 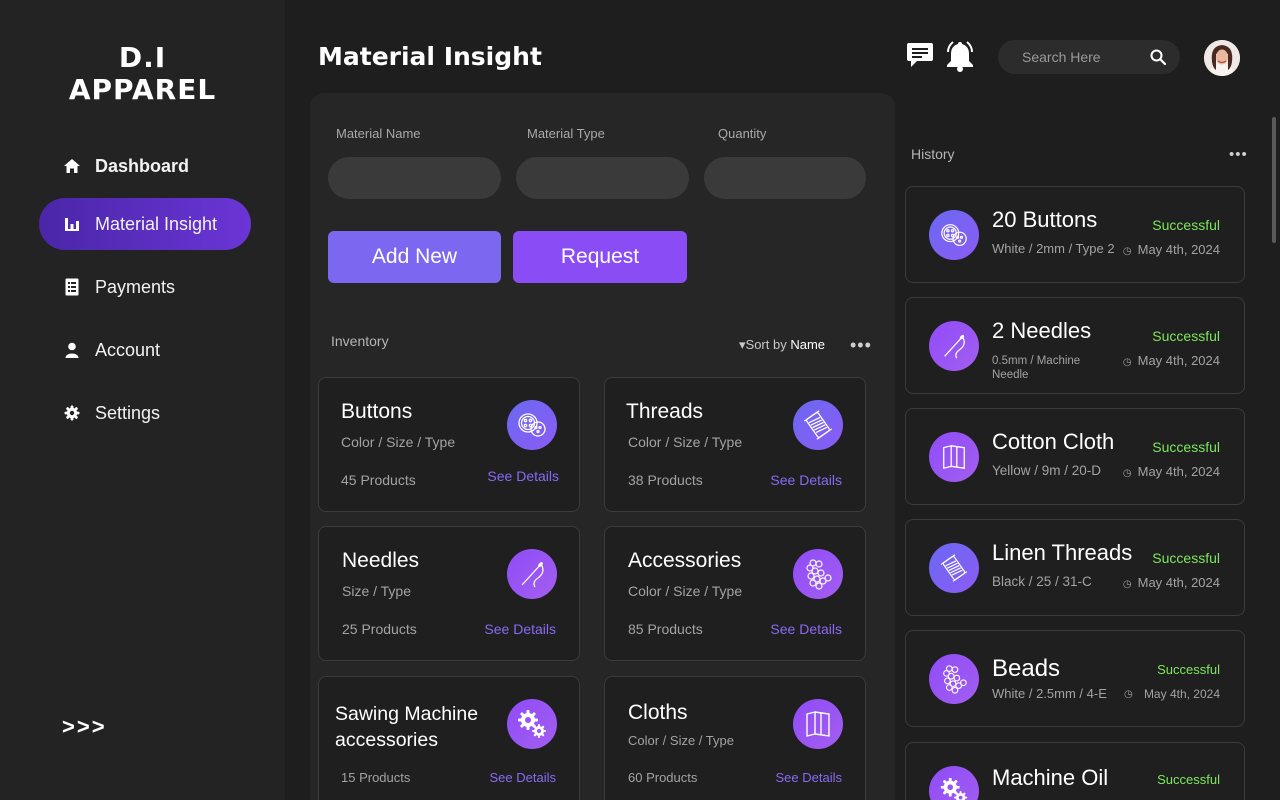 What do you see at coordinates (377, 591) in the screenshot?
I see `card-subtitle: Size / Type` at bounding box center [377, 591].